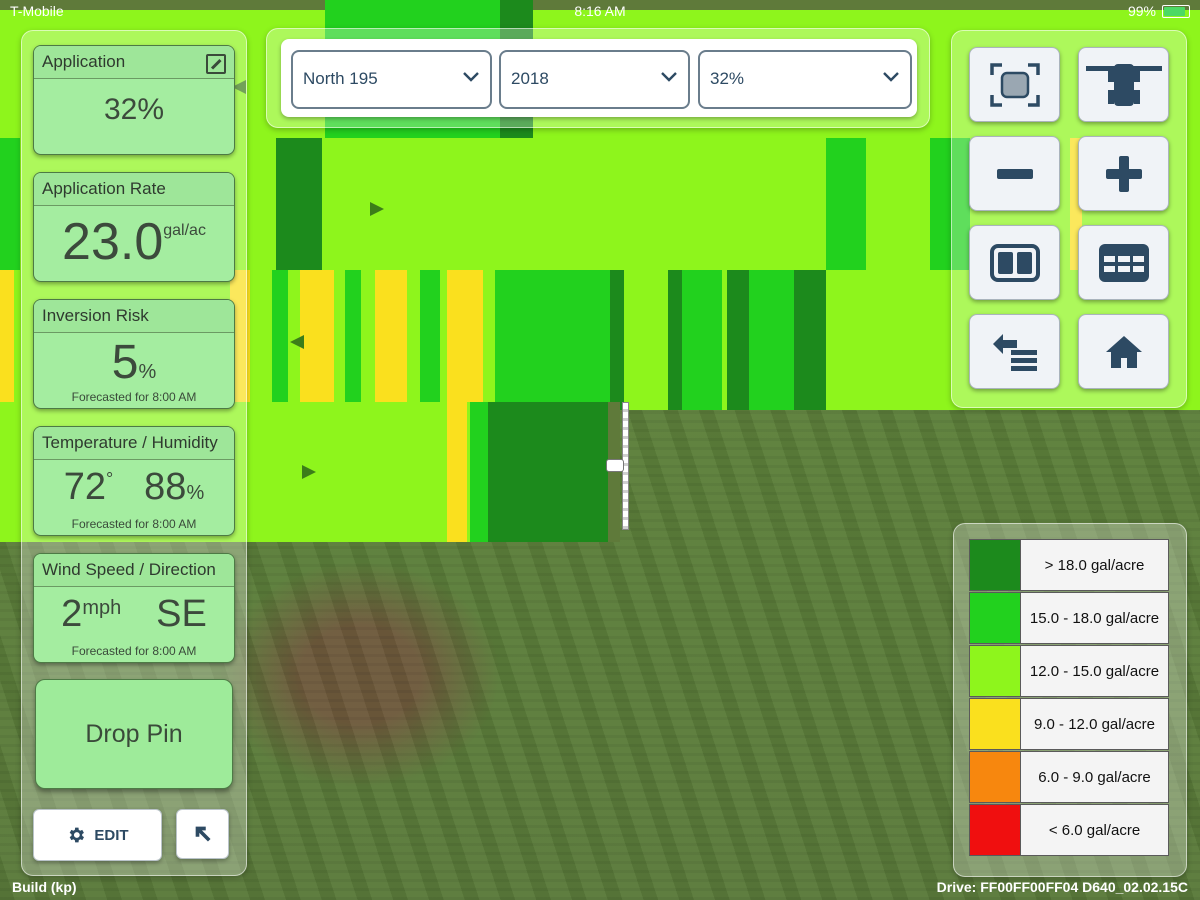  Describe the element at coordinates (134, 316) in the screenshot. I see `card-title: Inversion Risk` at that location.